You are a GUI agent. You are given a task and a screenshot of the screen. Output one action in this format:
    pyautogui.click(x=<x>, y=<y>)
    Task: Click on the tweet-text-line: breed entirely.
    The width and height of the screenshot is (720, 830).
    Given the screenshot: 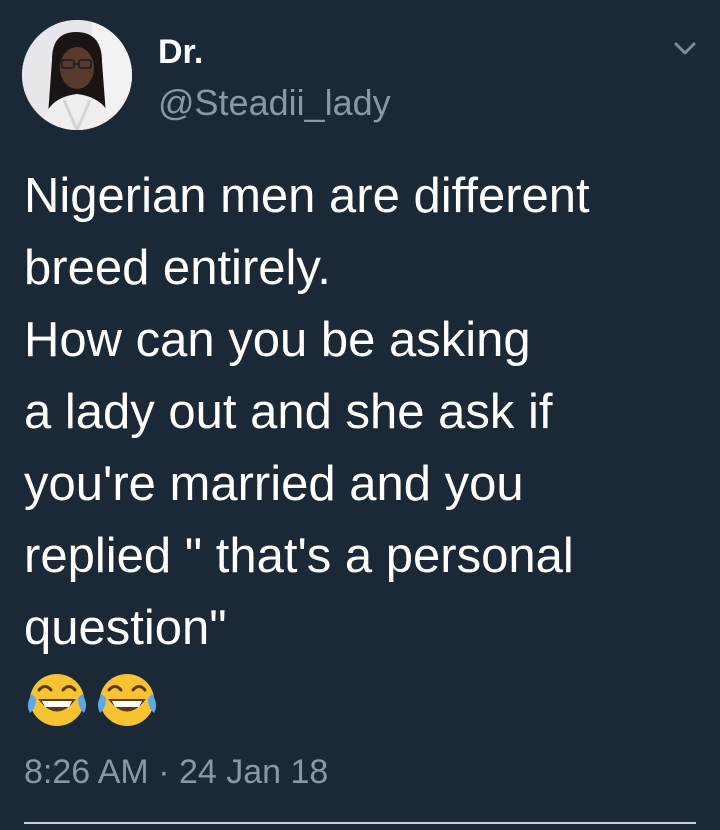 What is the action you would take?
    pyautogui.click(x=177, y=268)
    